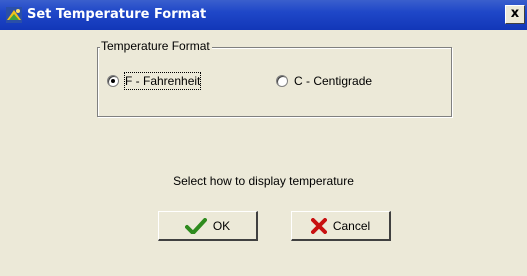 The image size is (527, 276). Describe the element at coordinates (156, 46) in the screenshot. I see `group-legend: Temperature Format` at that location.